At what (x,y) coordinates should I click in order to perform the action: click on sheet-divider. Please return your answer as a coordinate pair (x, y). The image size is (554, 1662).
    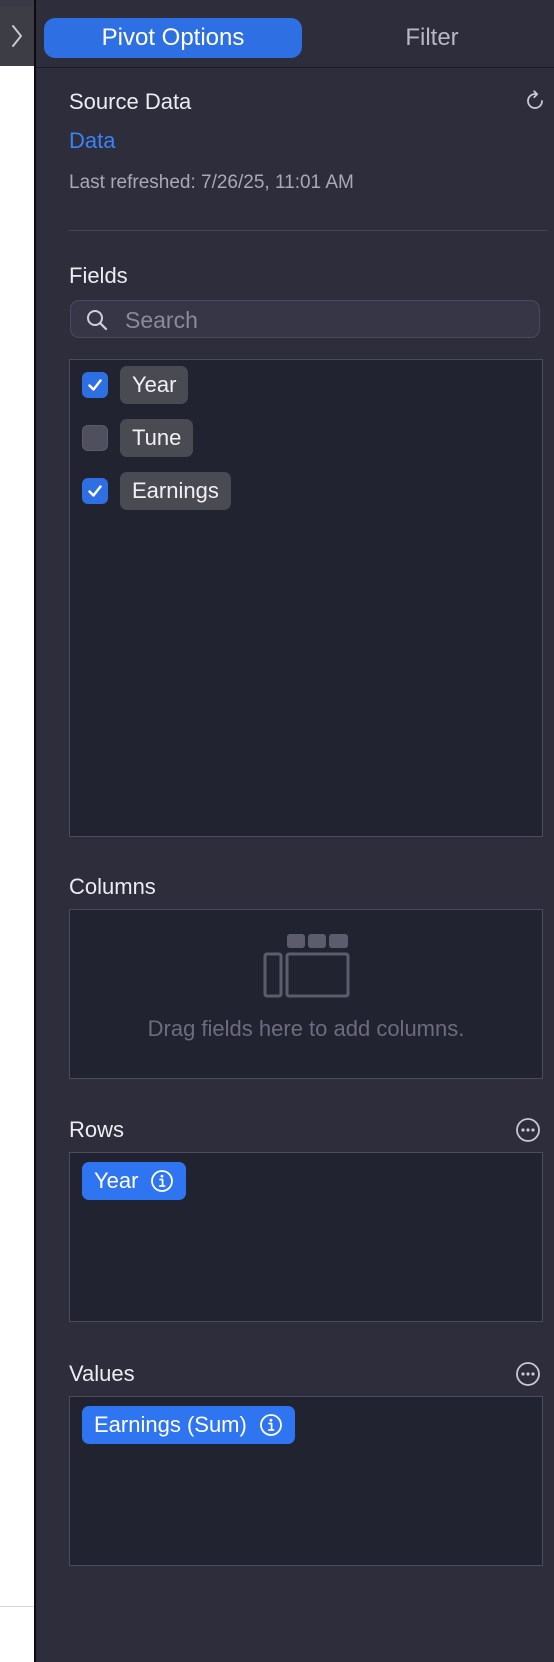
    Looking at the image, I should click on (17, 1606).